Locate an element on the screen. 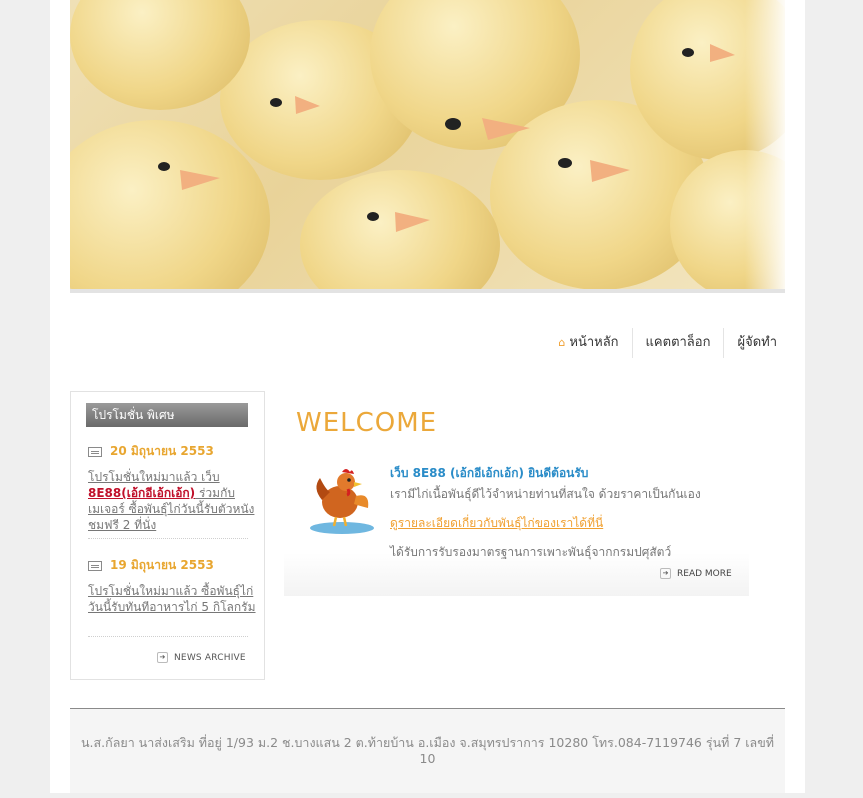 This screenshot has height=798, width=863. nav-item-label: ผู้จัดทำ is located at coordinates (757, 342).